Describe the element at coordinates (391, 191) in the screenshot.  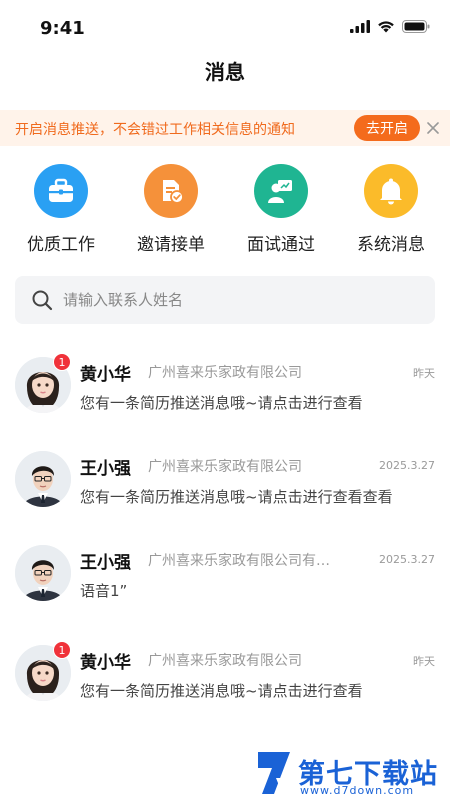
I see `bell-icon` at that location.